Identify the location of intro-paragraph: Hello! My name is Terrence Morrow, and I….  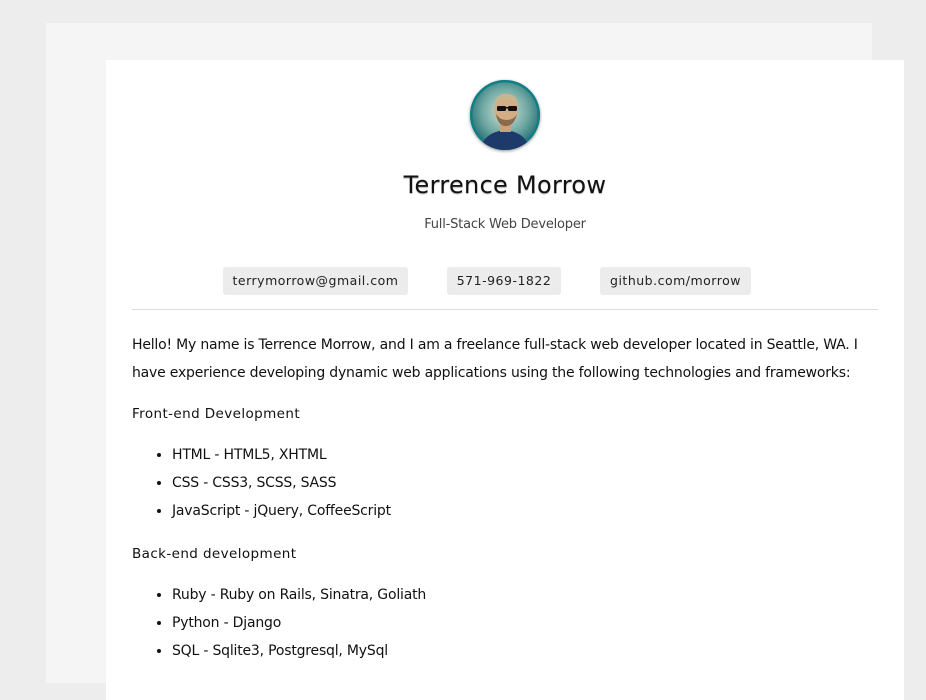
(495, 359).